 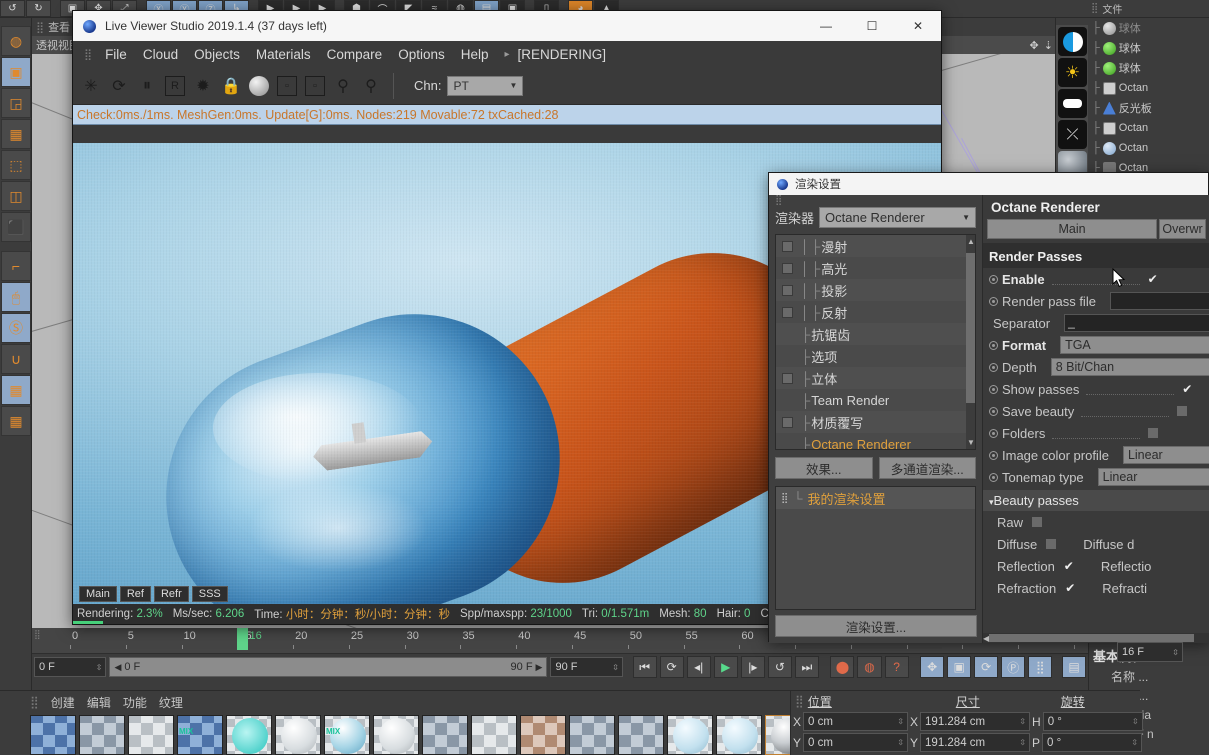 What do you see at coordinates (779, 667) in the screenshot?
I see `transport-reverse-button: ↺` at bounding box center [779, 667].